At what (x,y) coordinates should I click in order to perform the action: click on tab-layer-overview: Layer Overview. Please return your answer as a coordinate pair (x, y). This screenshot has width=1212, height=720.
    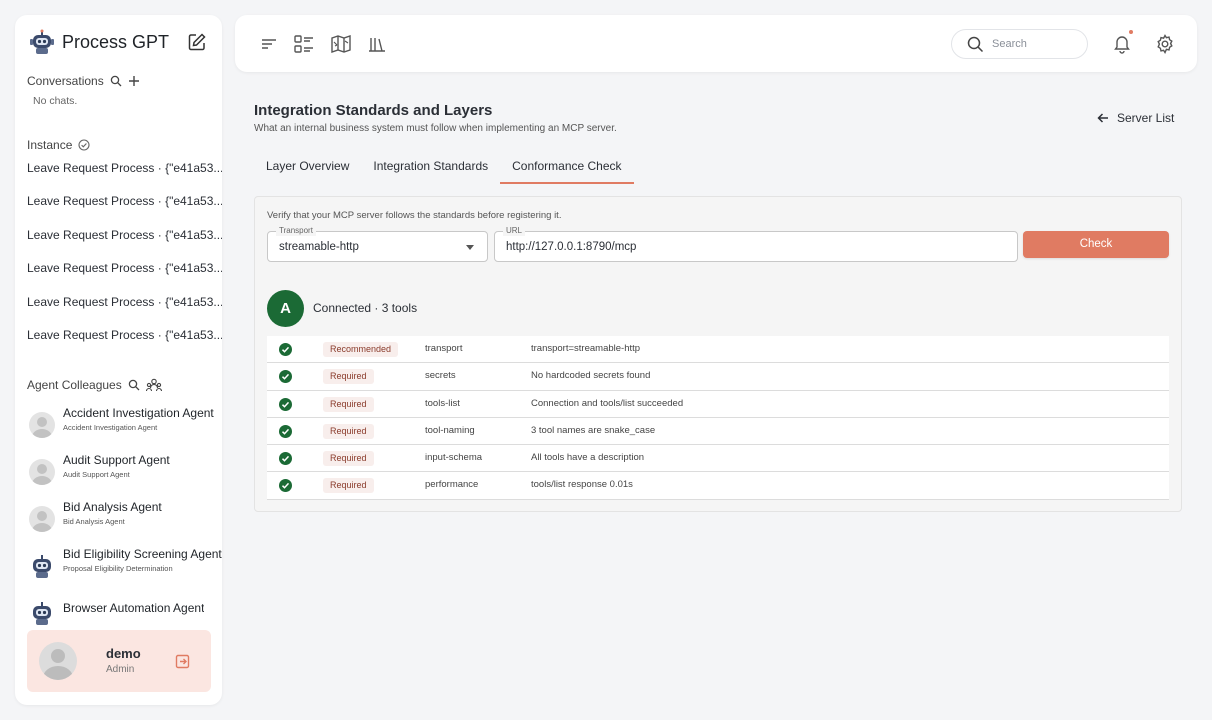
    Looking at the image, I should click on (307, 167).